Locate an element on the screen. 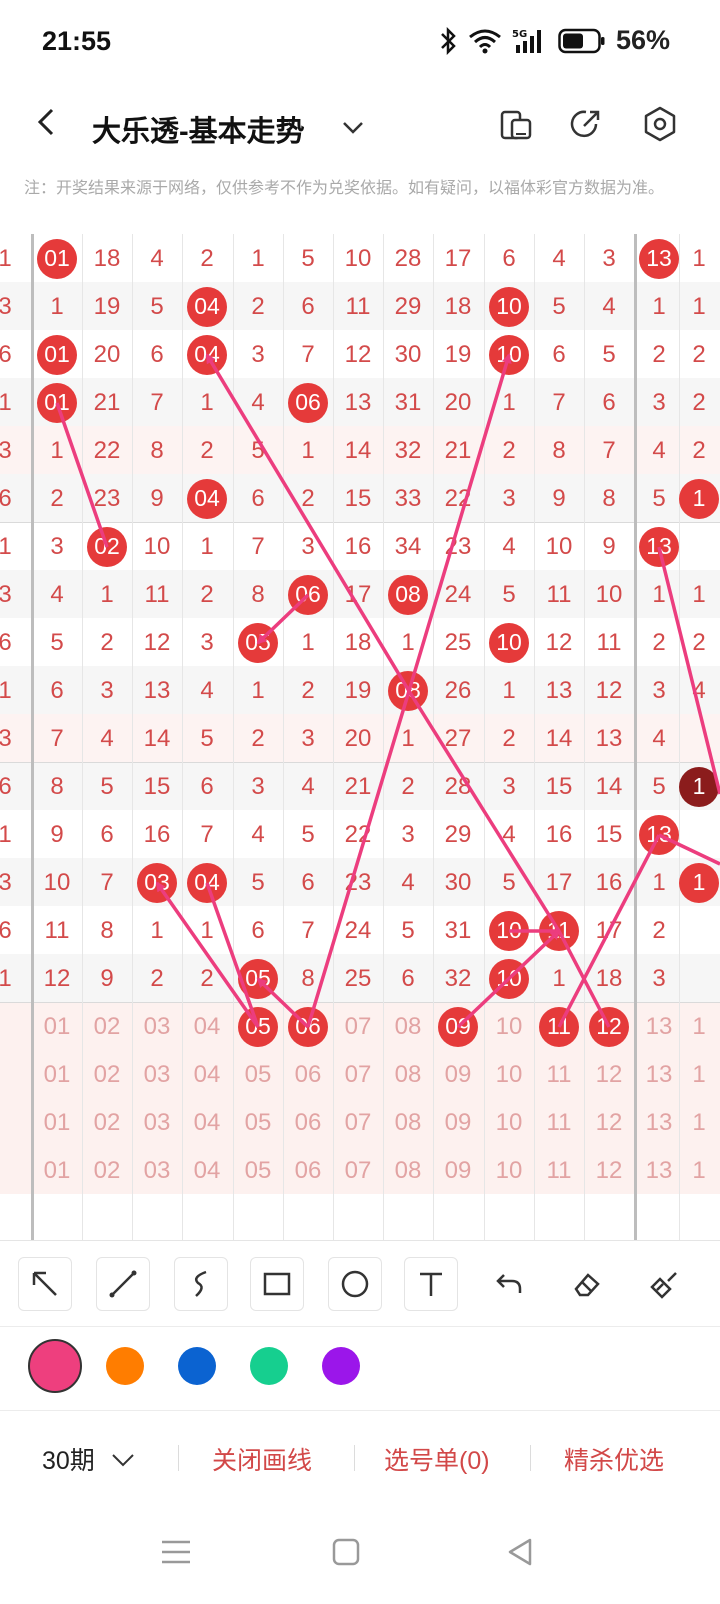 The height and width of the screenshot is (1604, 720). arrow-tool is located at coordinates (45, 1284).